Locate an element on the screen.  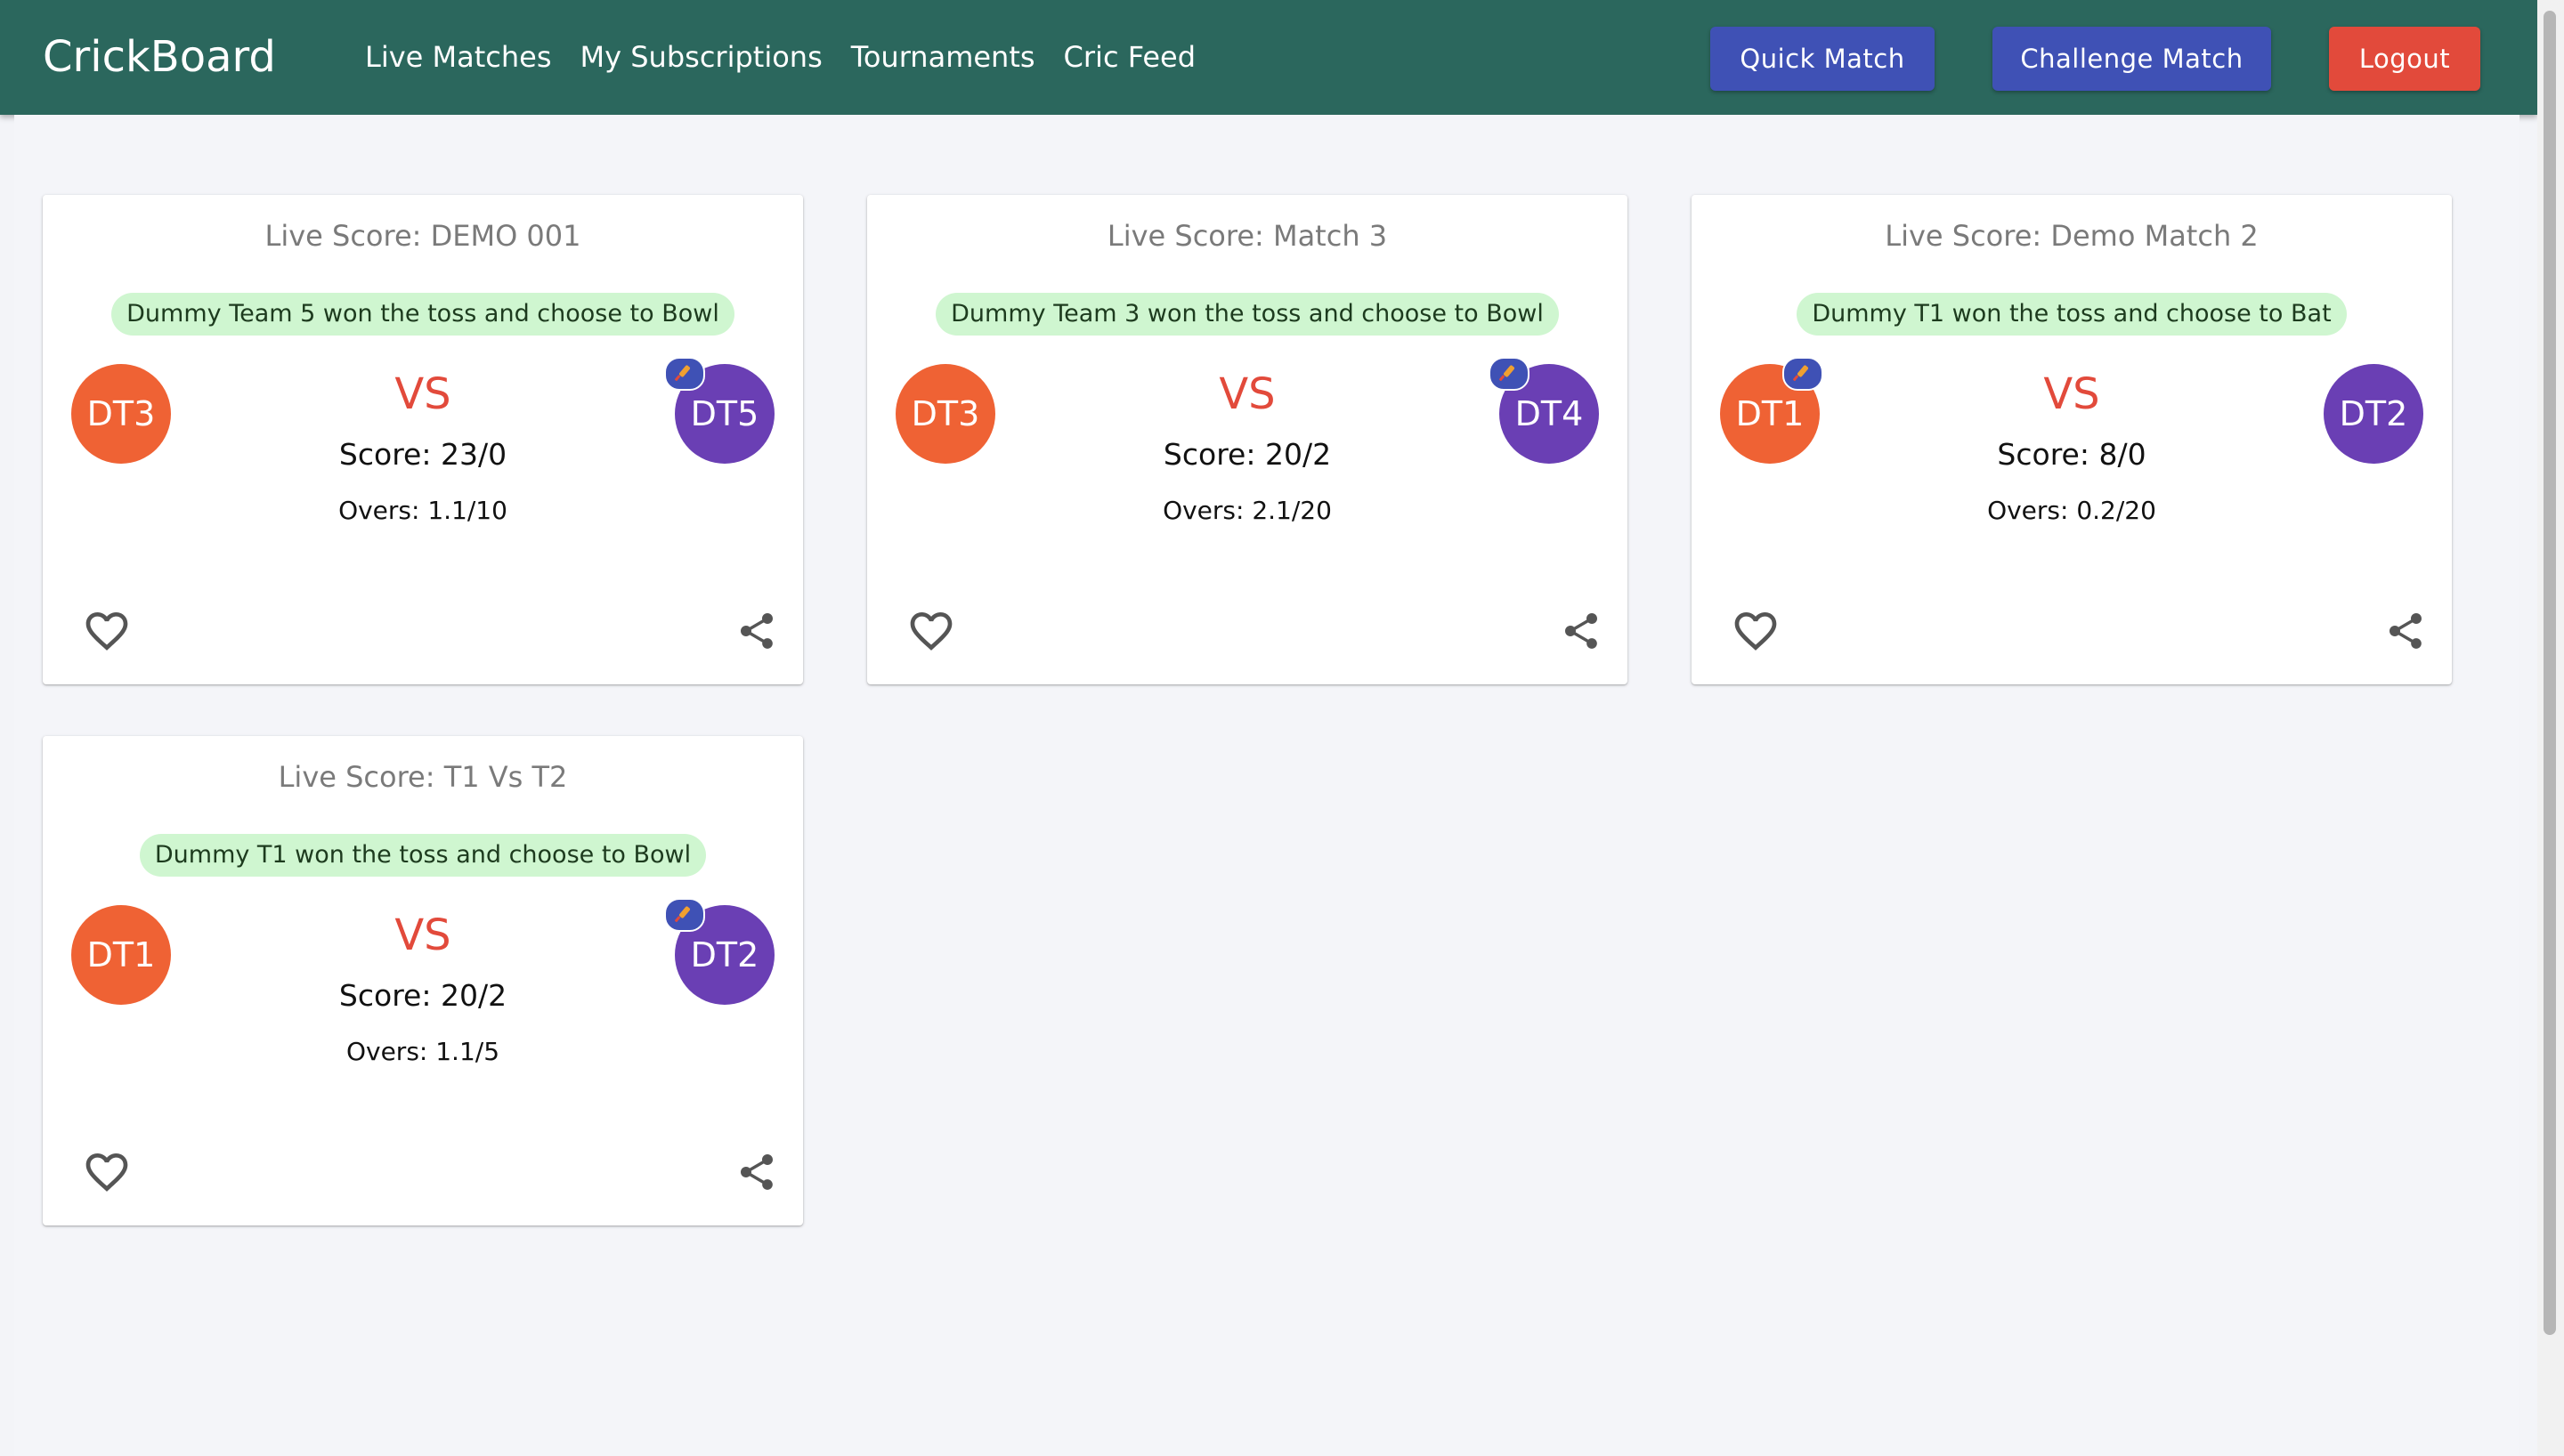
logout-button: Logout is located at coordinates (2404, 59).